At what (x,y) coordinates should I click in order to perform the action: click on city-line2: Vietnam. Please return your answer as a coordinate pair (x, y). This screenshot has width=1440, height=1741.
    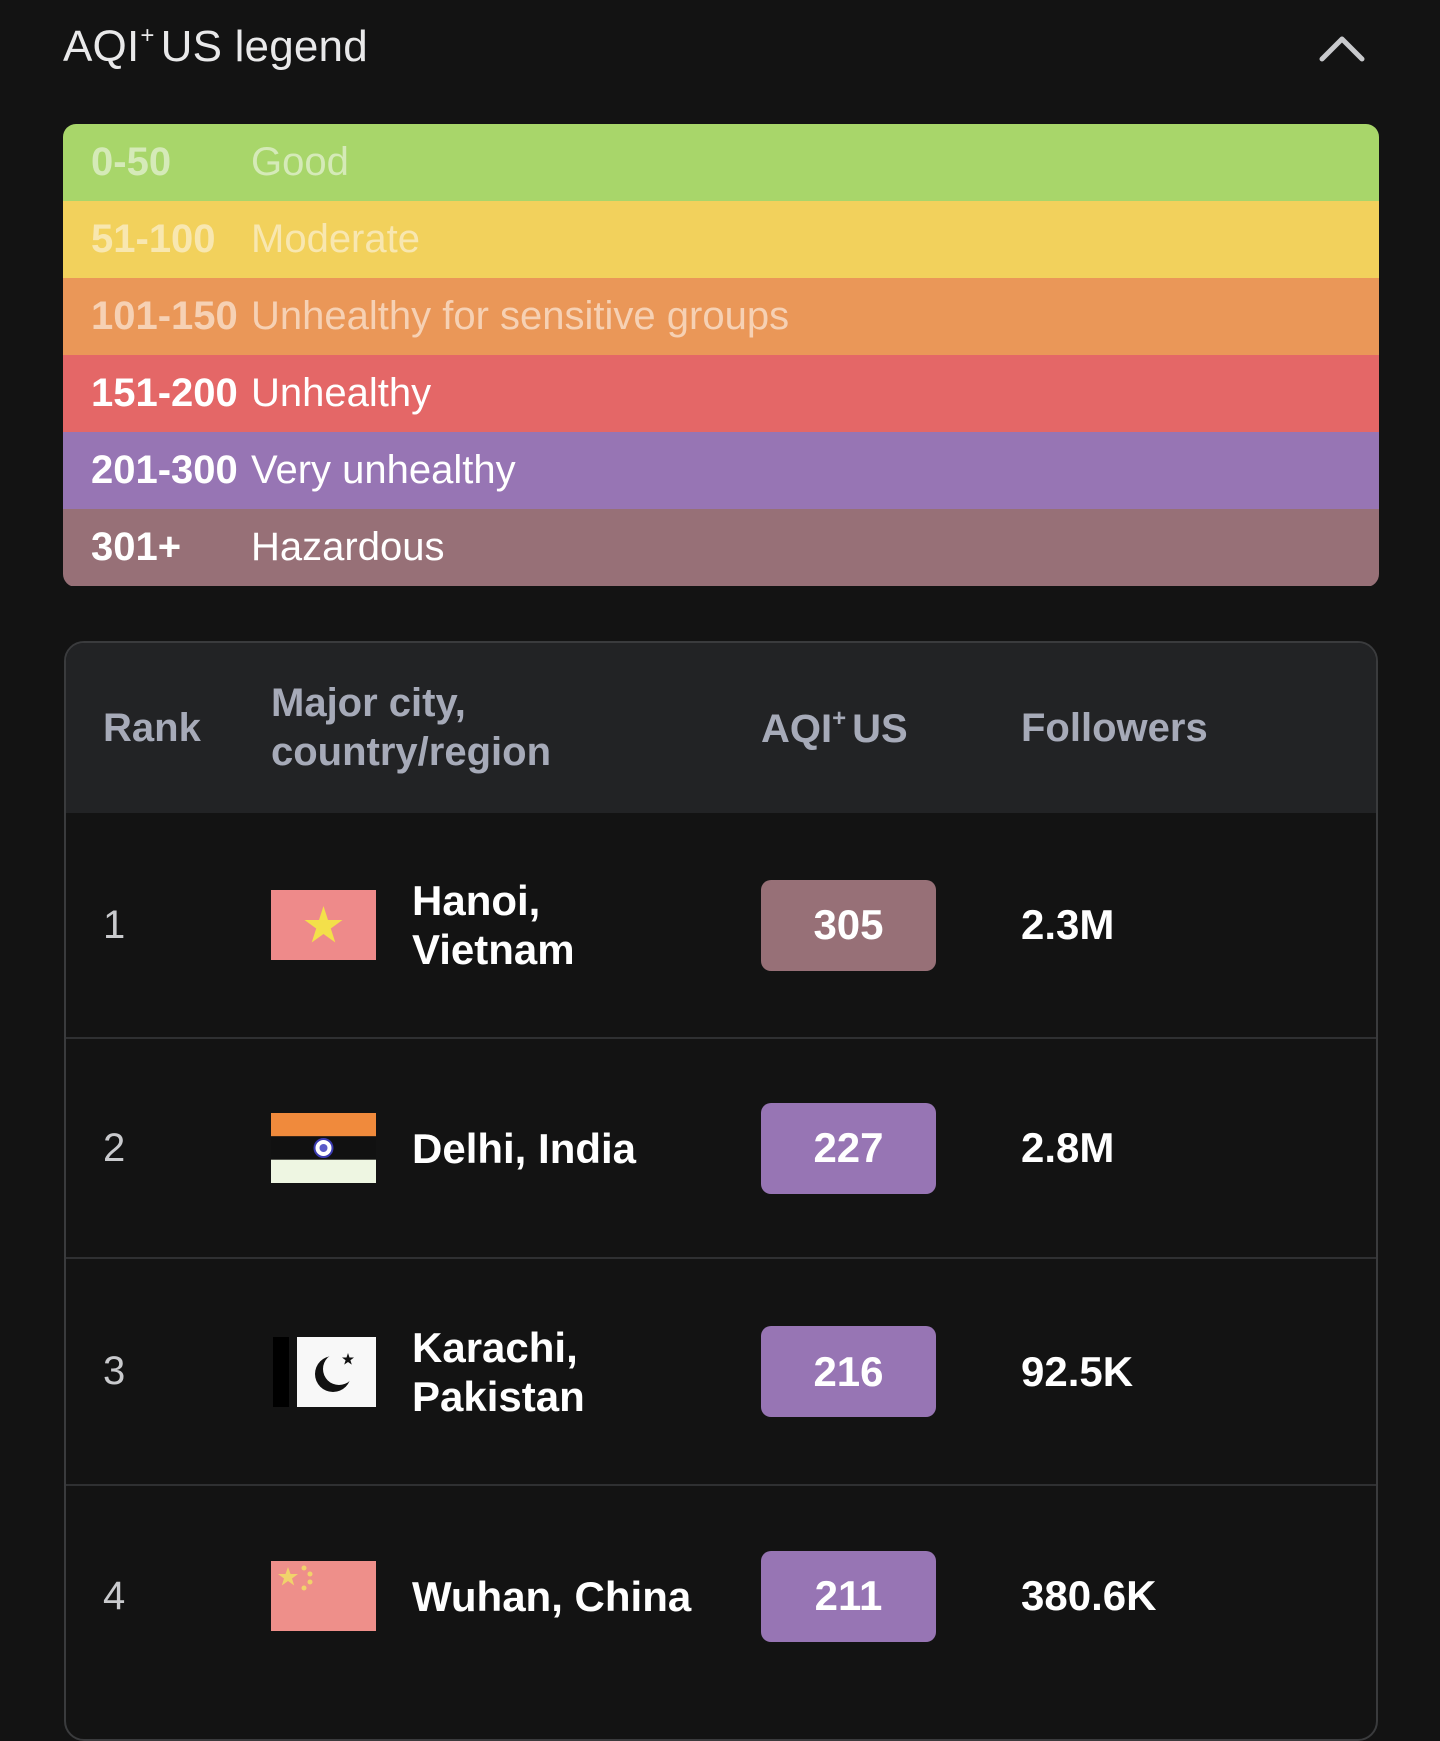
    Looking at the image, I should click on (493, 949).